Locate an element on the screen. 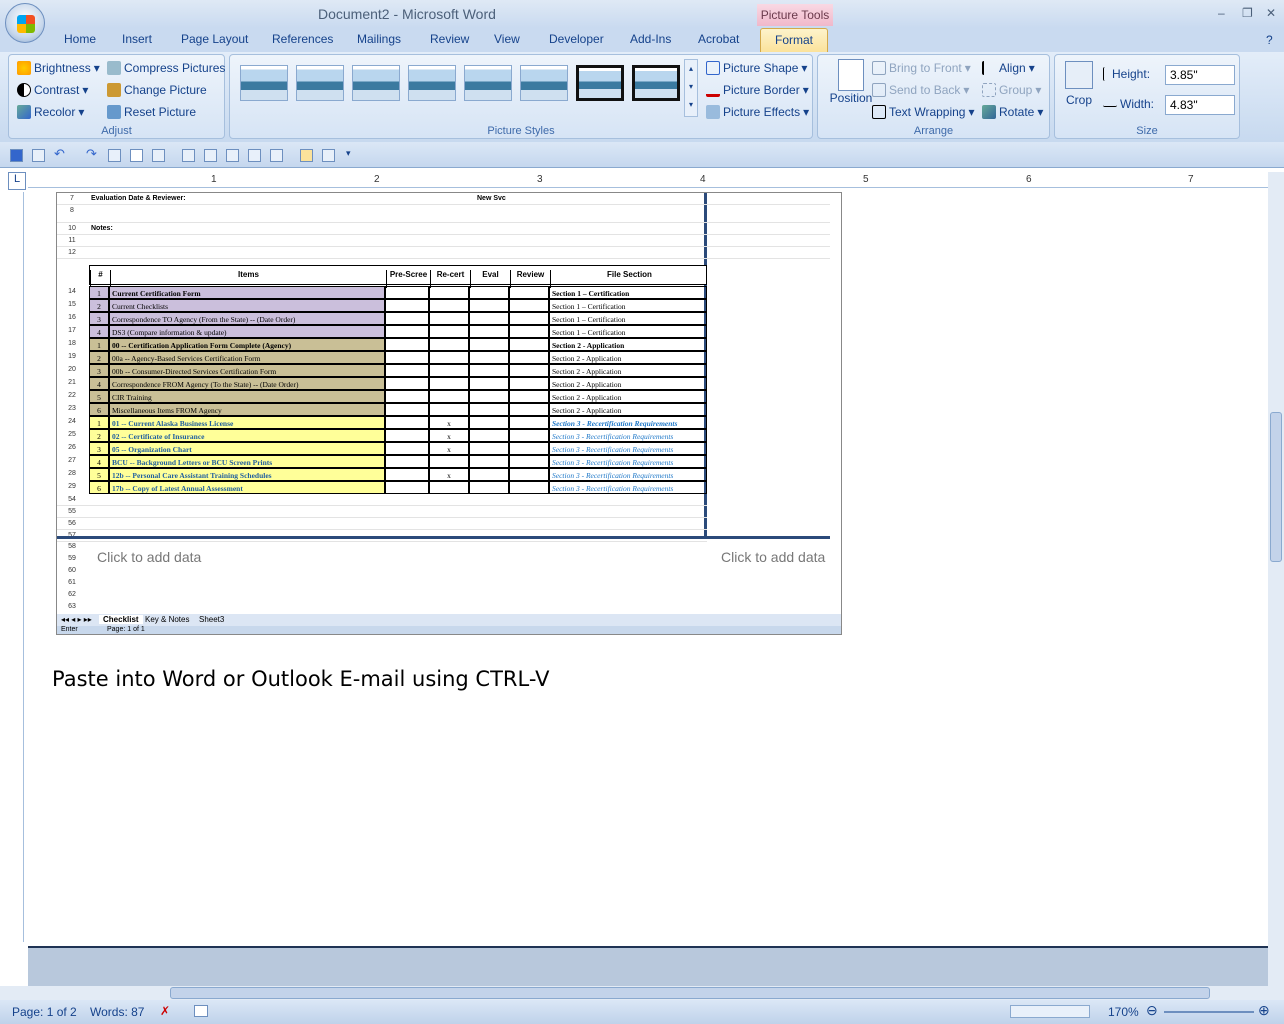 This screenshot has width=1284, height=1024. help-icon: ? is located at coordinates (1269, 40).